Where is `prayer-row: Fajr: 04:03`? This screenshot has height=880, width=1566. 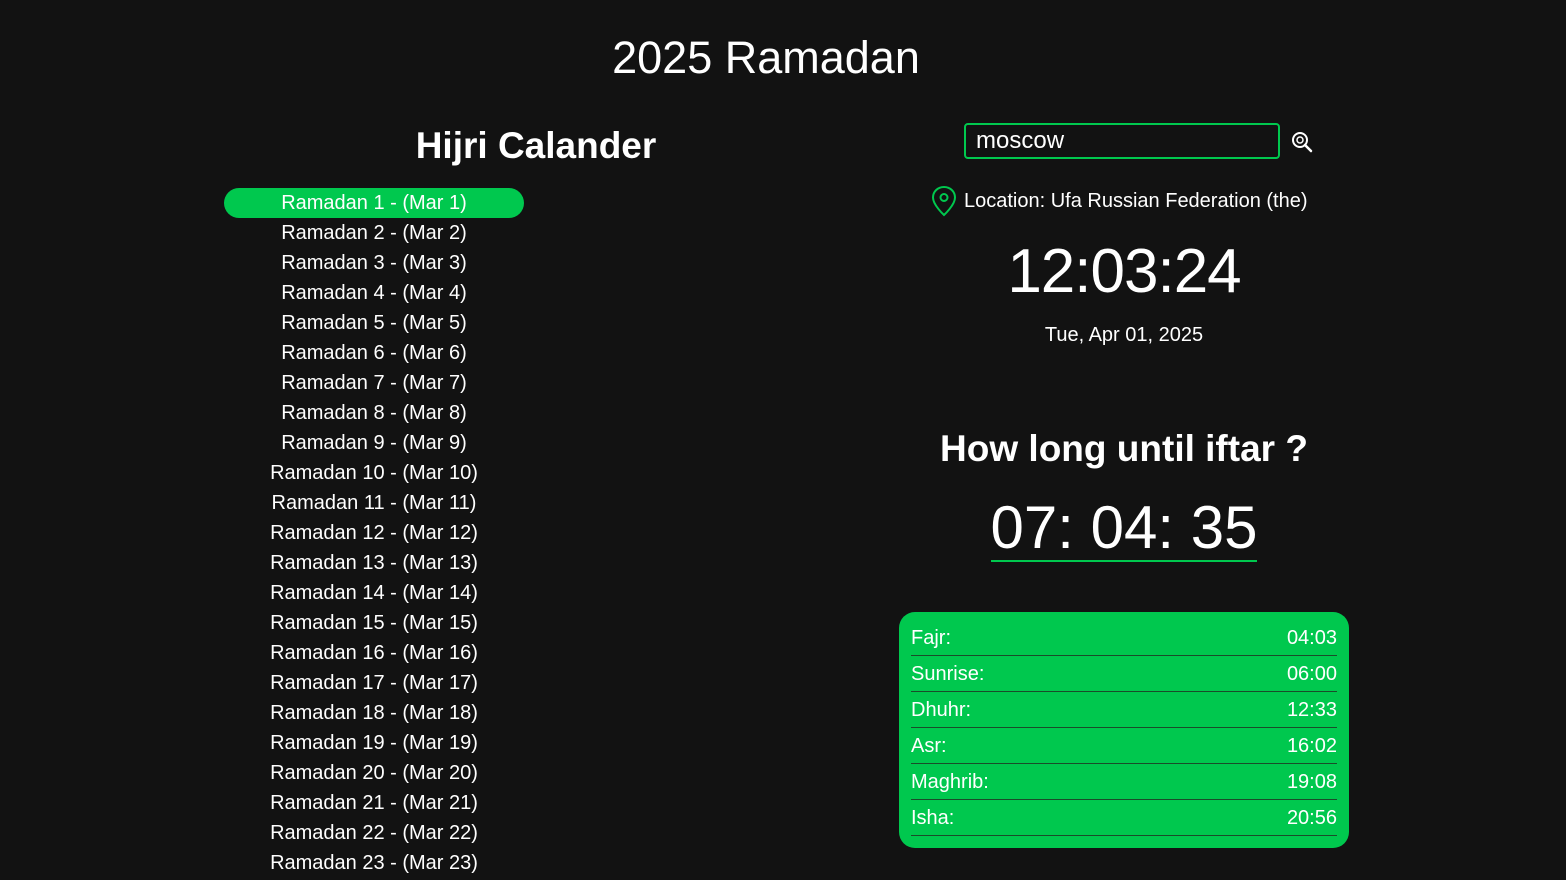 prayer-row: Fajr: 04:03 is located at coordinates (1124, 638).